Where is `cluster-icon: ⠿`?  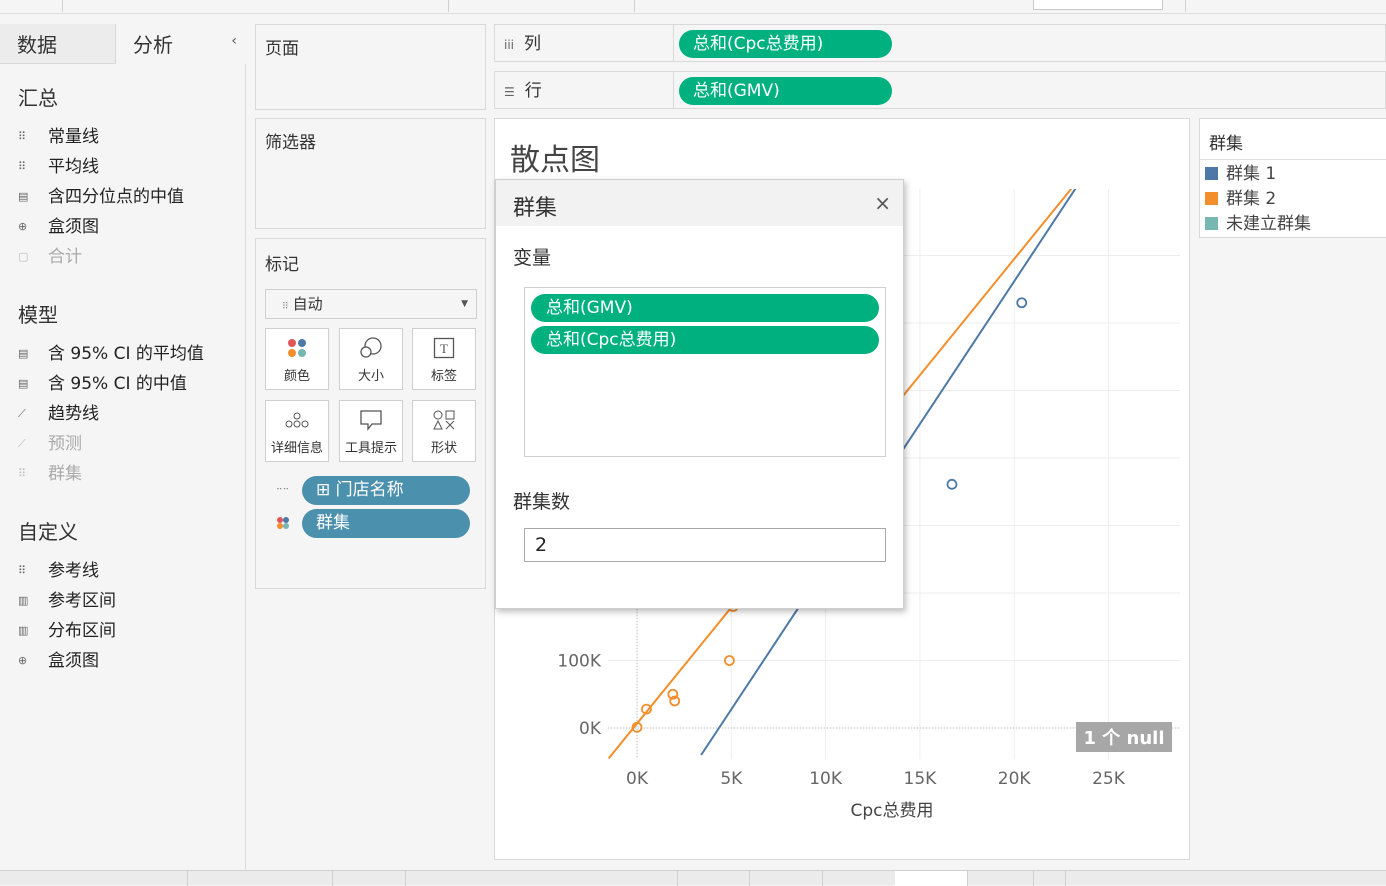
cluster-icon: ⠿ is located at coordinates (22, 473).